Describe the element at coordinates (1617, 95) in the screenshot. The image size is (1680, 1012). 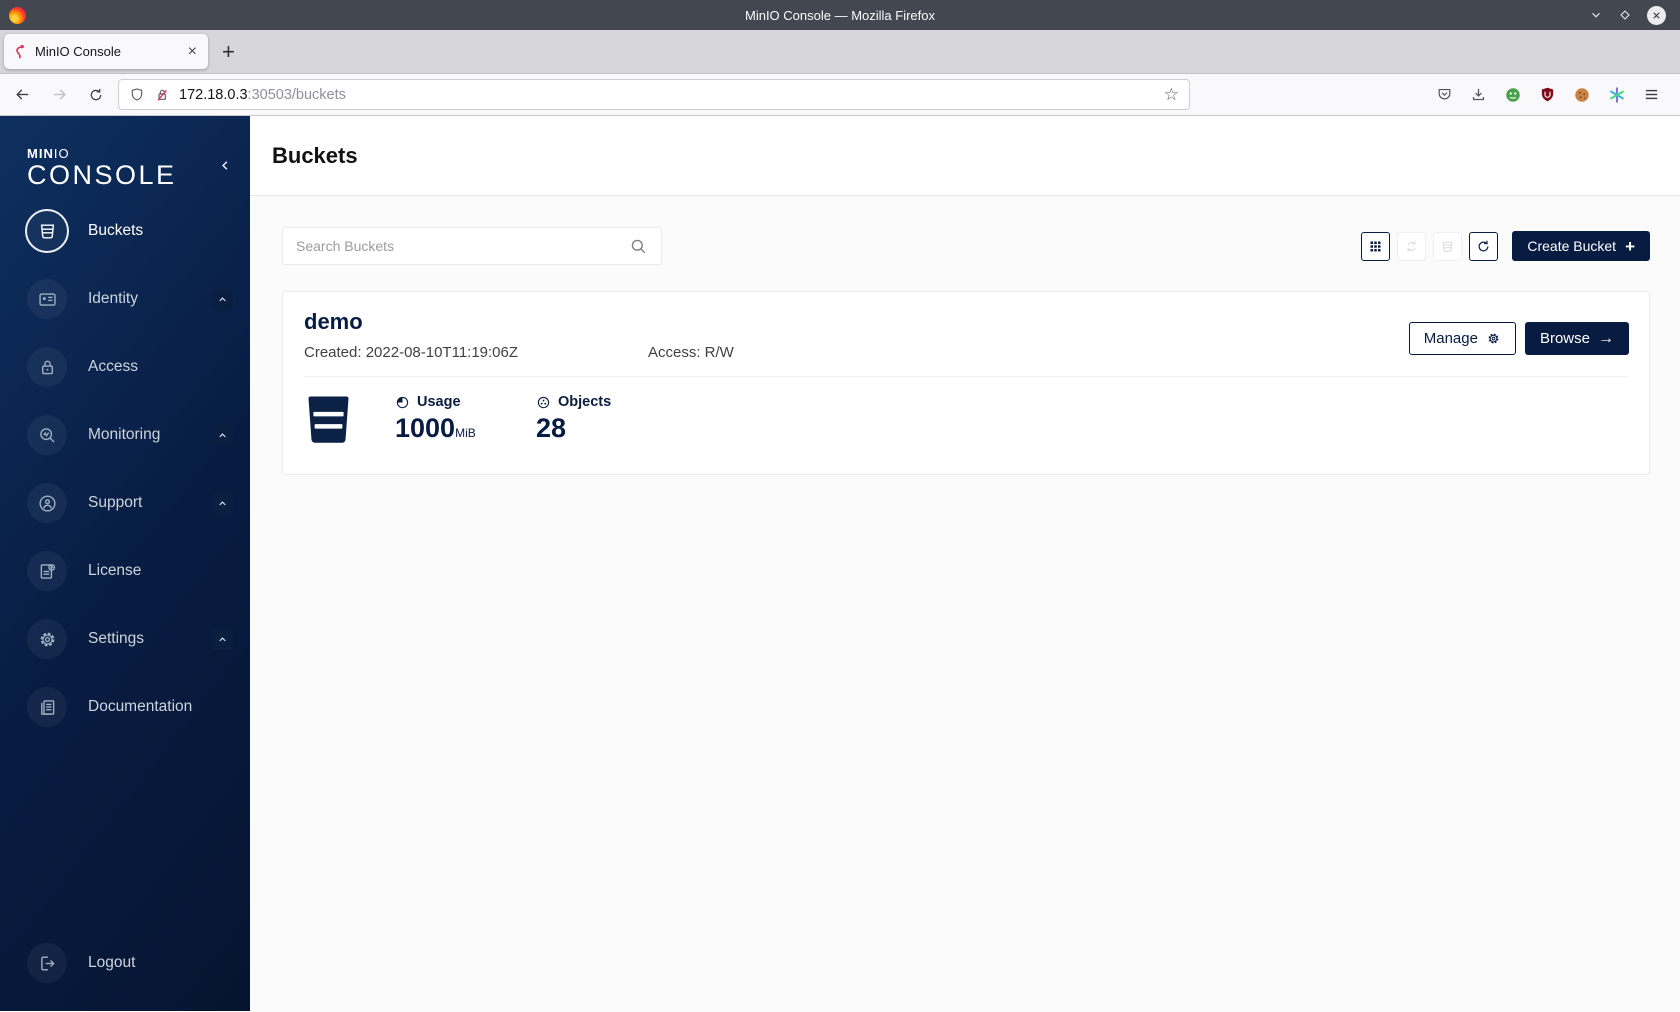
I see `snowflake-icon` at that location.